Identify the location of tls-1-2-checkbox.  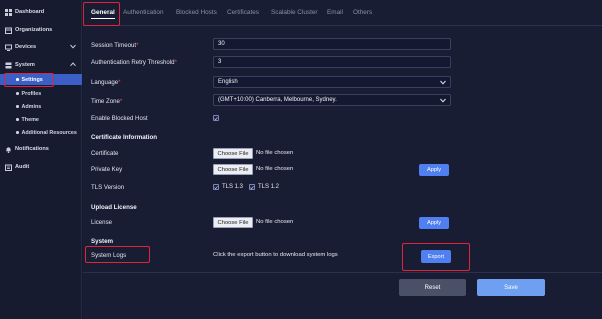
(252, 187).